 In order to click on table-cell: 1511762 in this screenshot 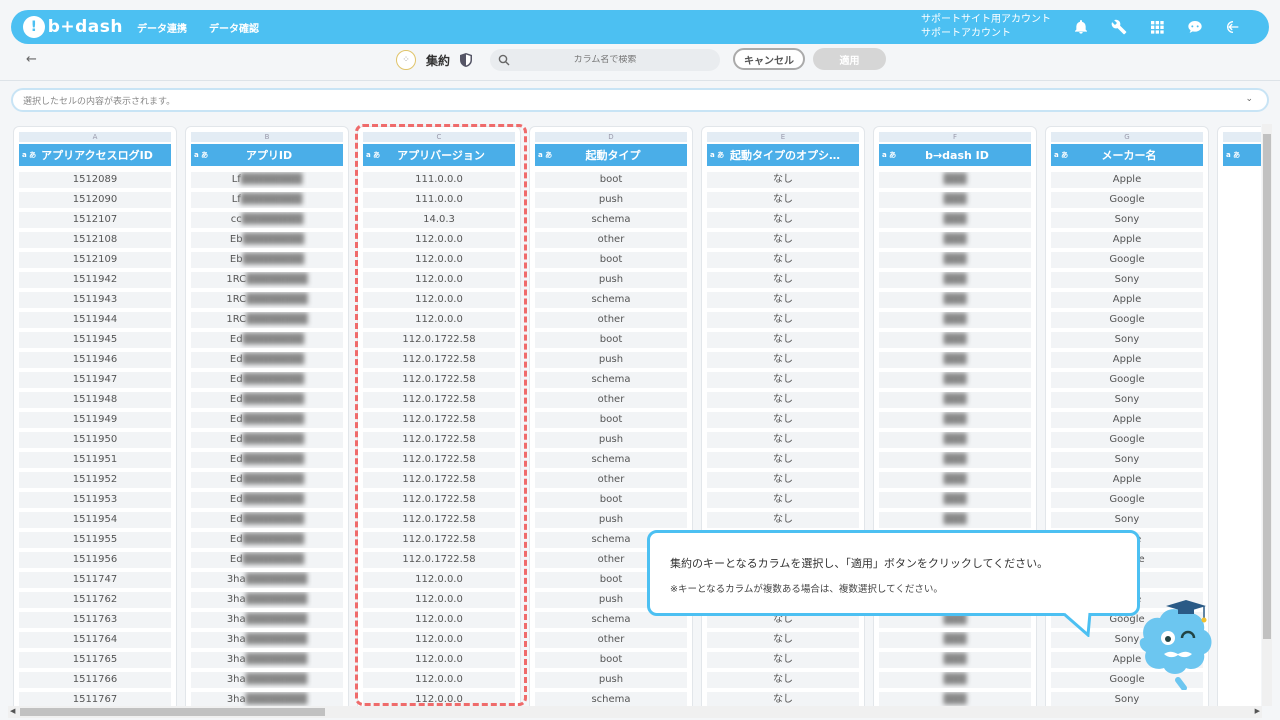, I will do `click(95, 600)`.